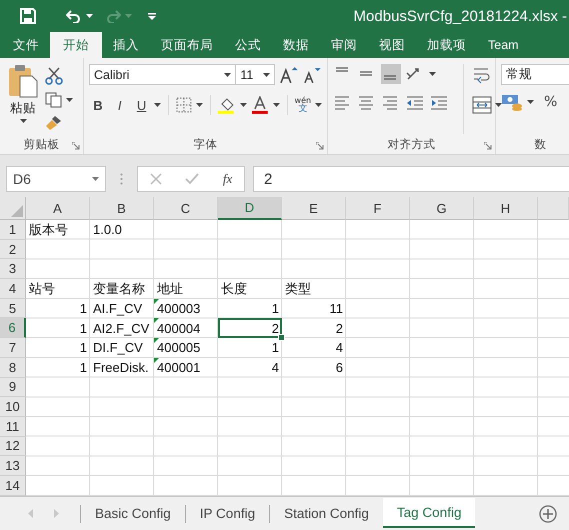 This screenshot has width=569, height=530. I want to click on table-cell: 11, so click(314, 308).